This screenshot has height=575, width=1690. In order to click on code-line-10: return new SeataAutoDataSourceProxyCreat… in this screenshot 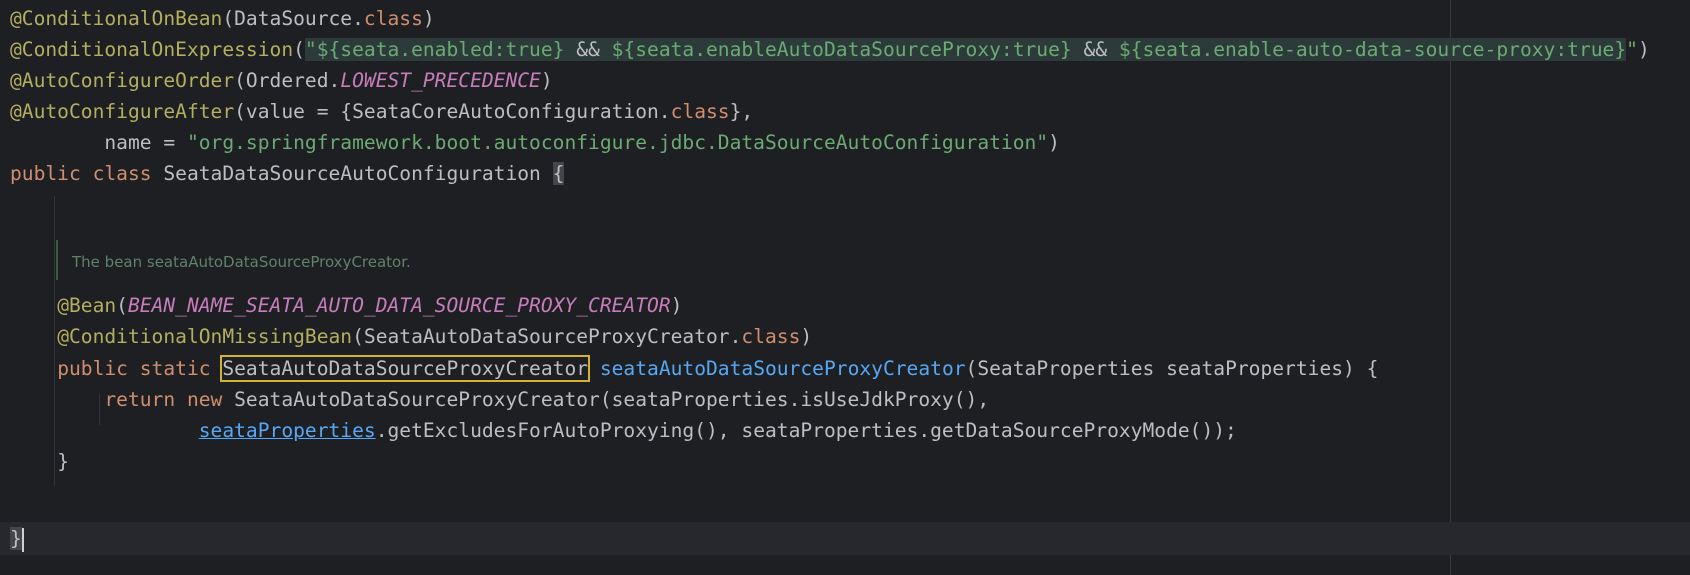, I will do `click(845, 399)`.